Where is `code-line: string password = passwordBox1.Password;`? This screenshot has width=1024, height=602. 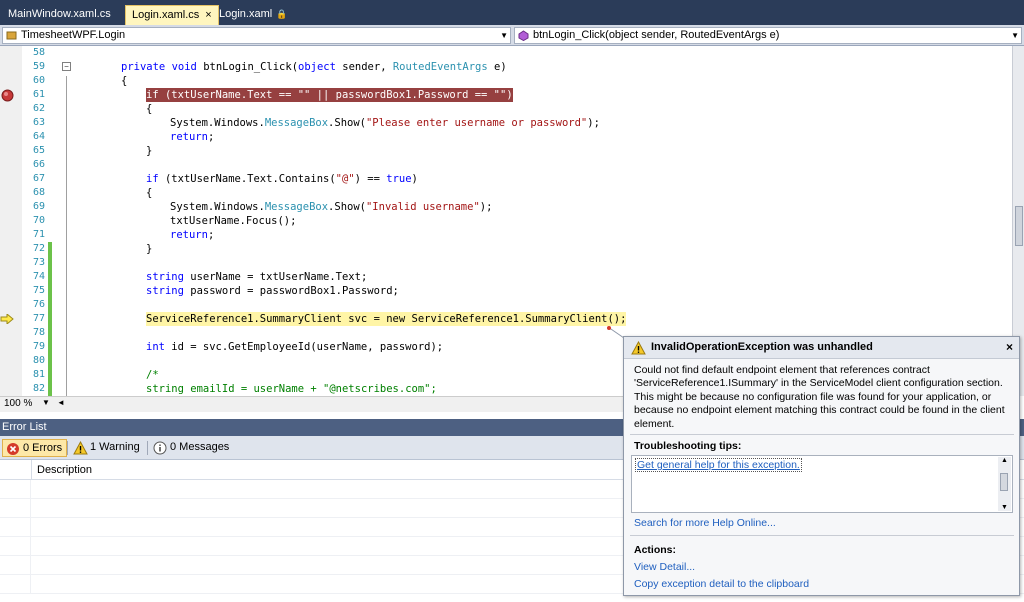
code-line: string password = passwordBox1.Password; is located at coordinates (272, 291).